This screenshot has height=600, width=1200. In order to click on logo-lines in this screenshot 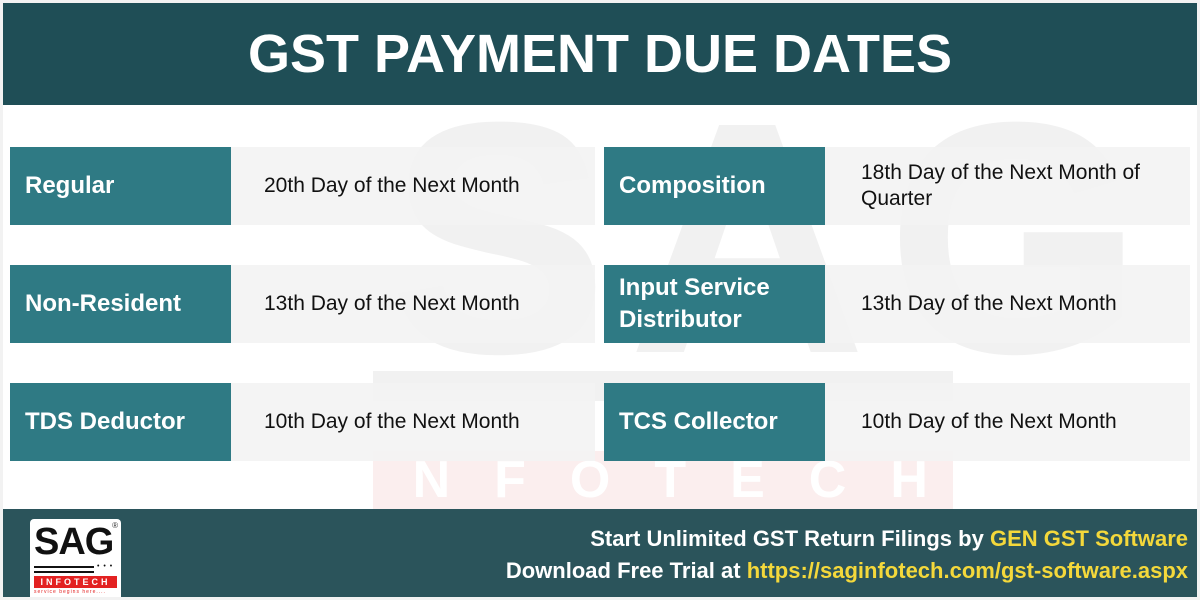, I will do `click(64, 569)`.